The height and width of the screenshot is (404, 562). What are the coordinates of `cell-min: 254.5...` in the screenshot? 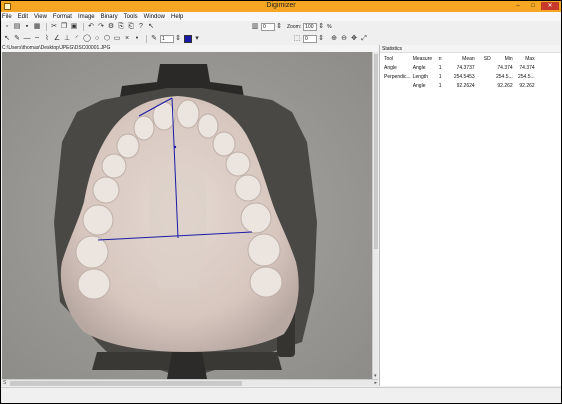 It's located at (504, 76).